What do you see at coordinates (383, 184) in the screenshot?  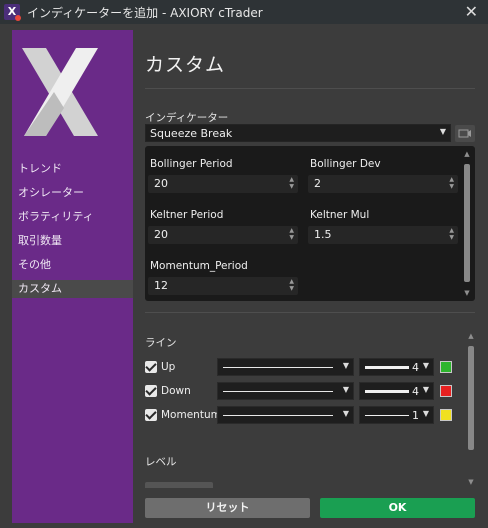 I see `param-input-bollinger-dev: 2 ▲ ▼` at bounding box center [383, 184].